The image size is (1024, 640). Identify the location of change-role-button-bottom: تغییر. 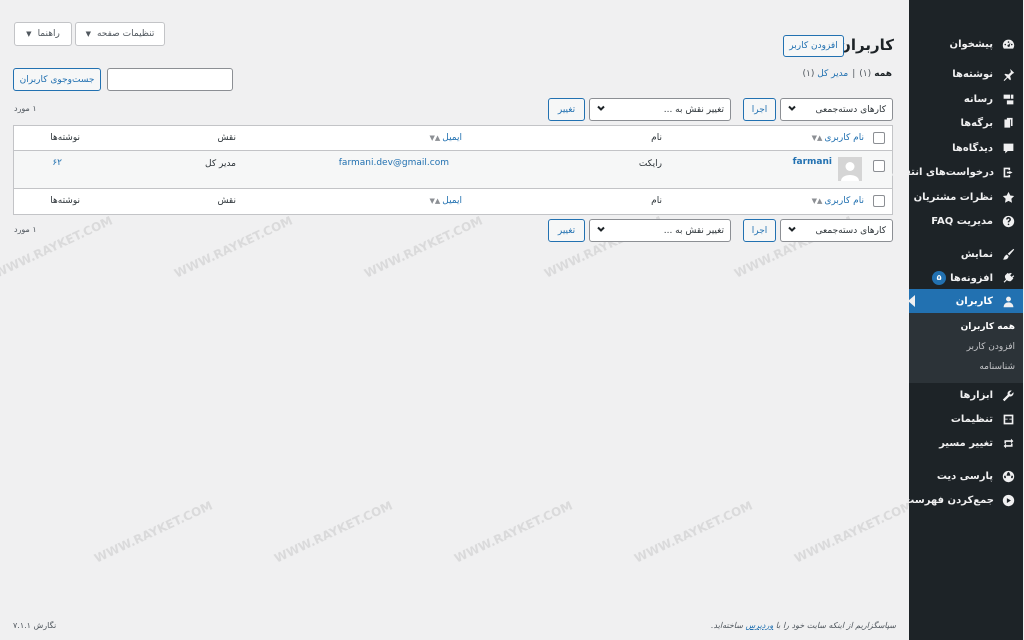
(567, 230).